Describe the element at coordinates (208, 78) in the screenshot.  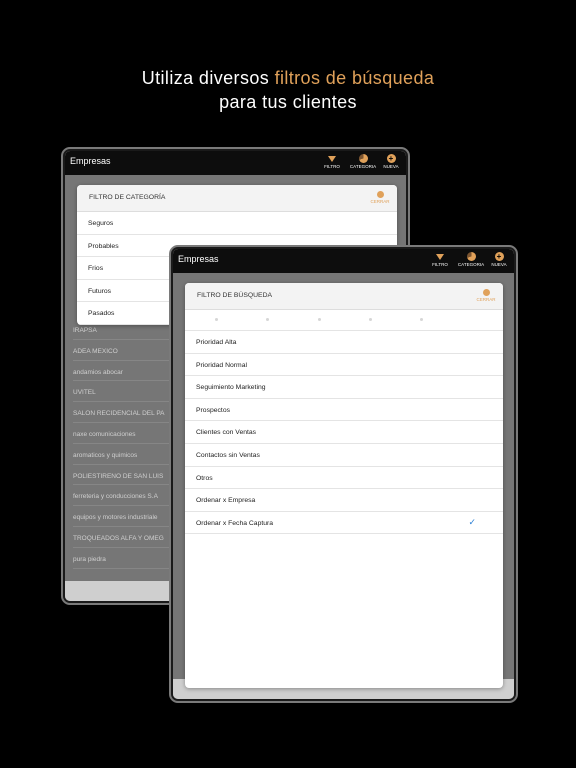
I see `headline-prefix: Utiliza diversos` at that location.